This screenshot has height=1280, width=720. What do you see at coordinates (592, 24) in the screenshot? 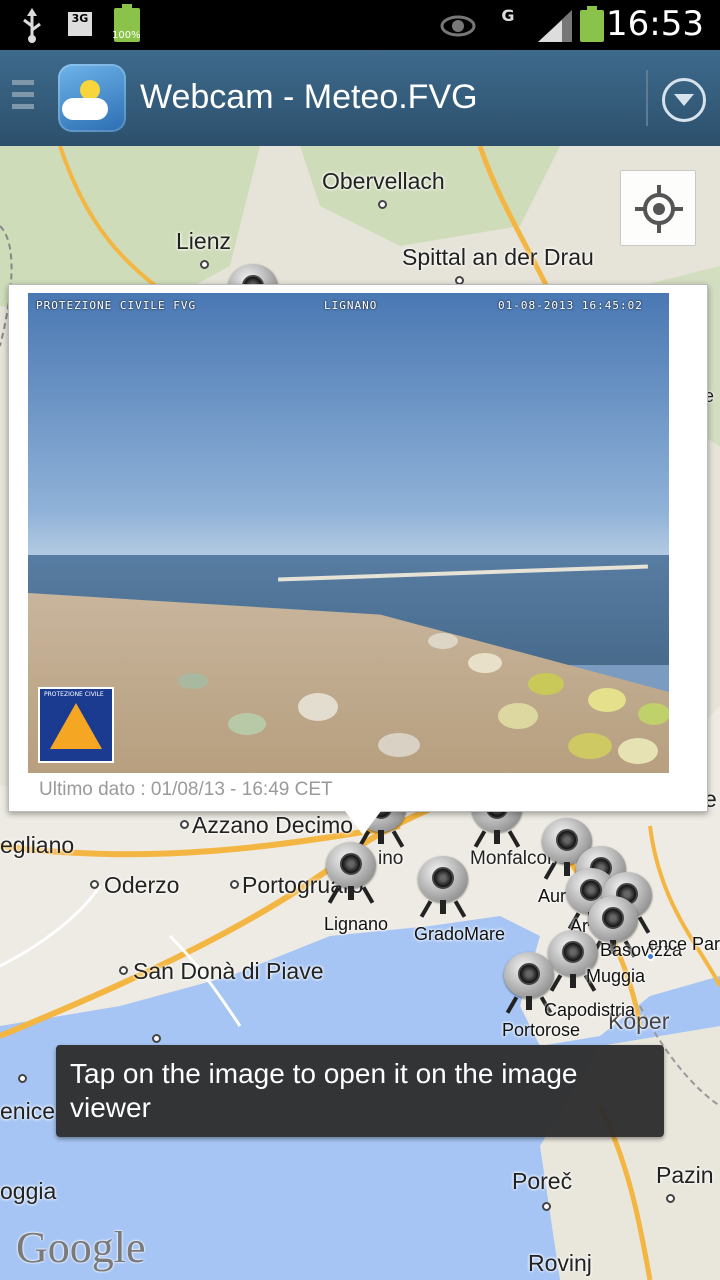
I see `battery-icon` at bounding box center [592, 24].